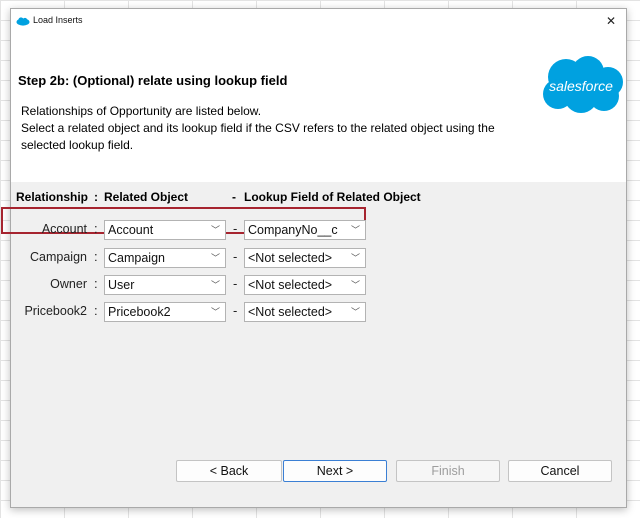  I want to click on description-line: selected lookup field., so click(77, 145).